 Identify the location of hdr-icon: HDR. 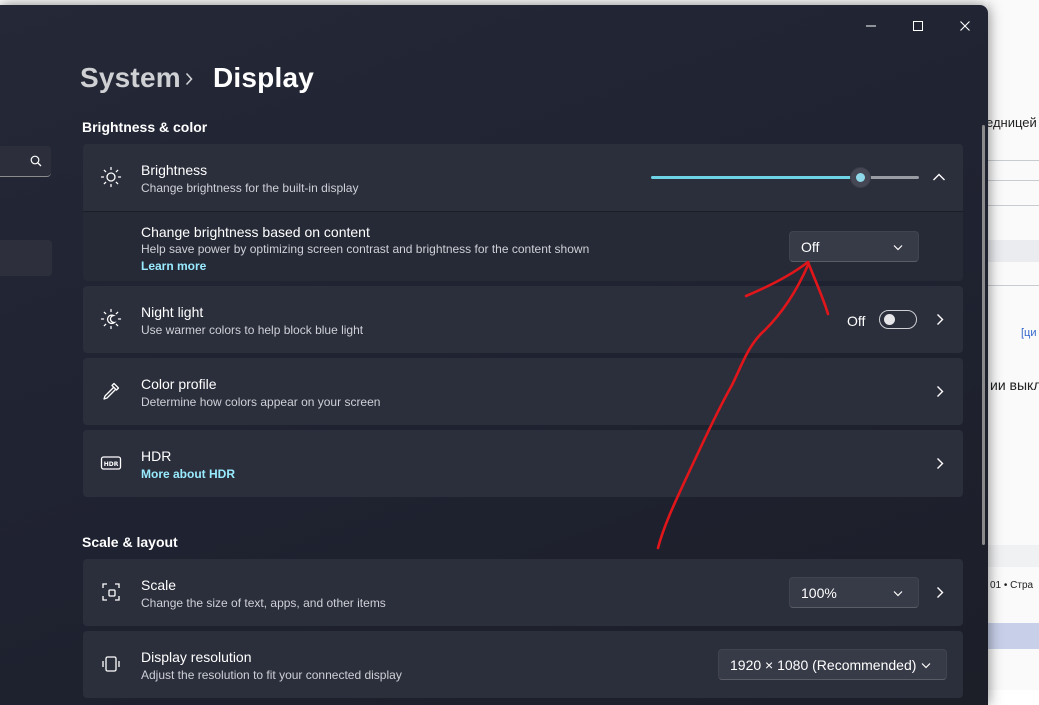
(111, 463).